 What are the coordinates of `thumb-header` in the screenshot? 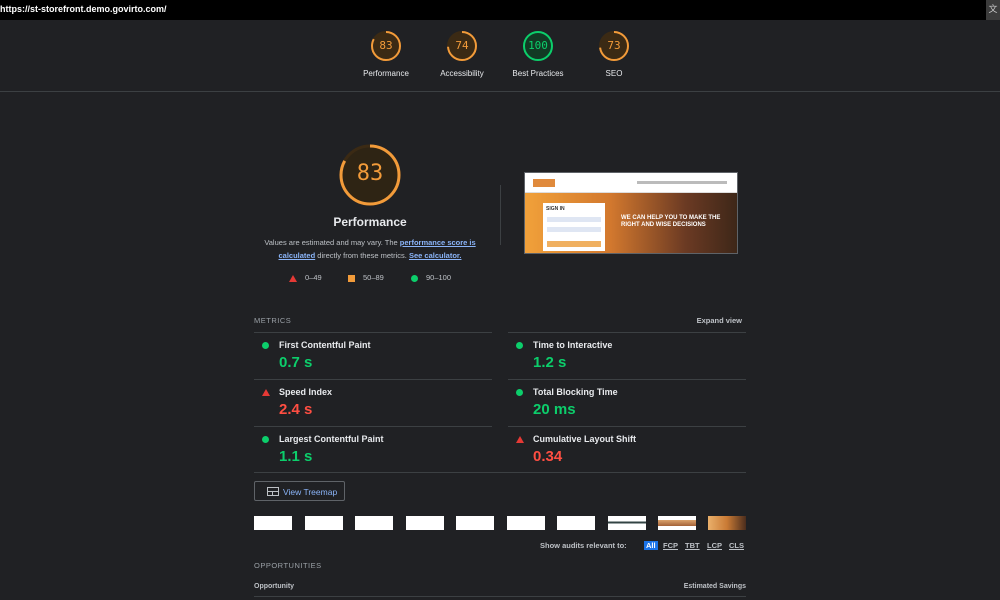 It's located at (631, 183).